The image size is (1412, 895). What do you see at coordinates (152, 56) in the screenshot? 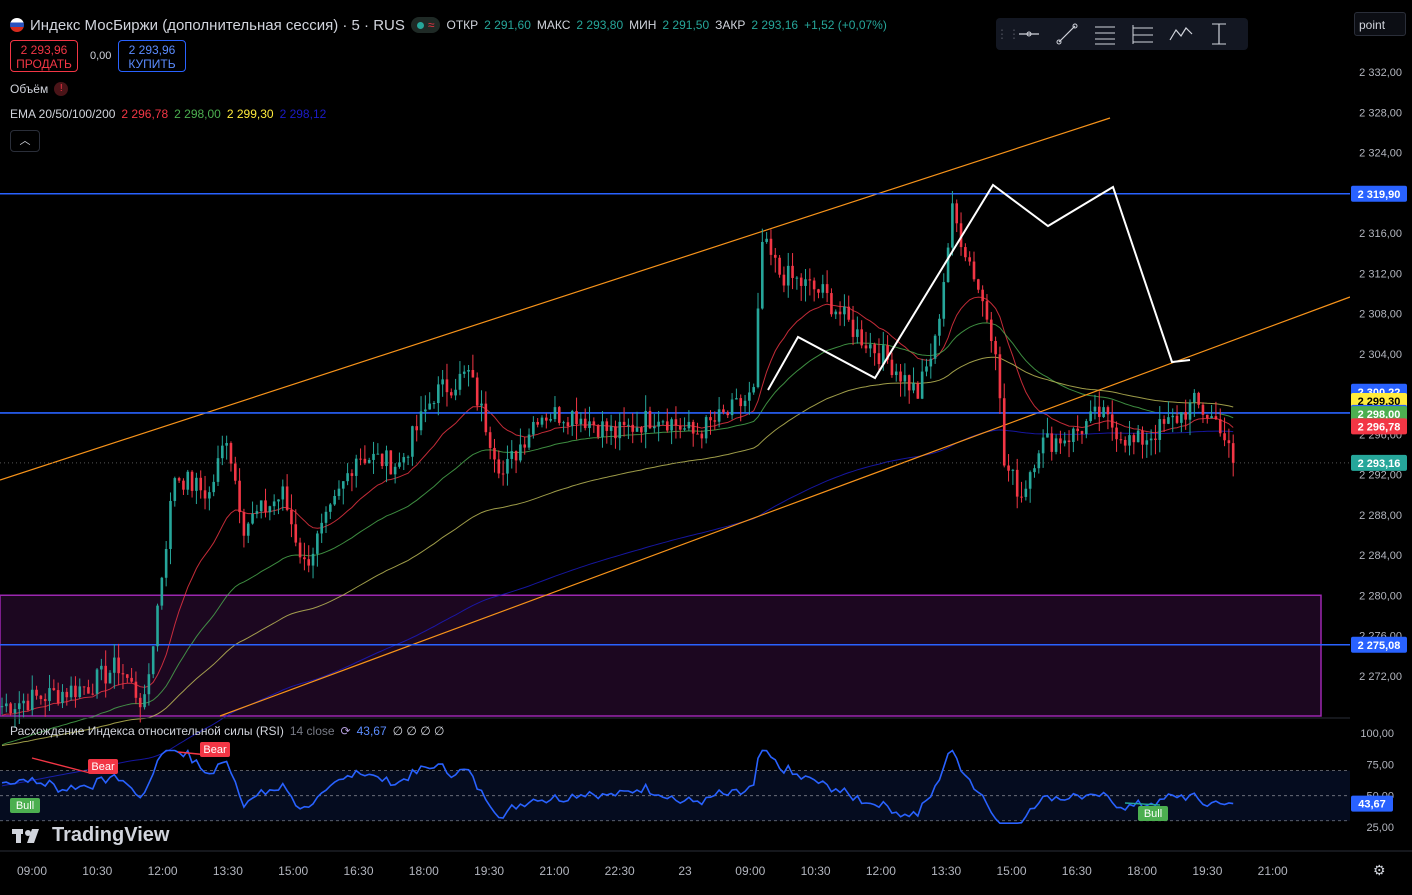
I see `buy-button: 2 293,96 КУПИТЬ` at bounding box center [152, 56].